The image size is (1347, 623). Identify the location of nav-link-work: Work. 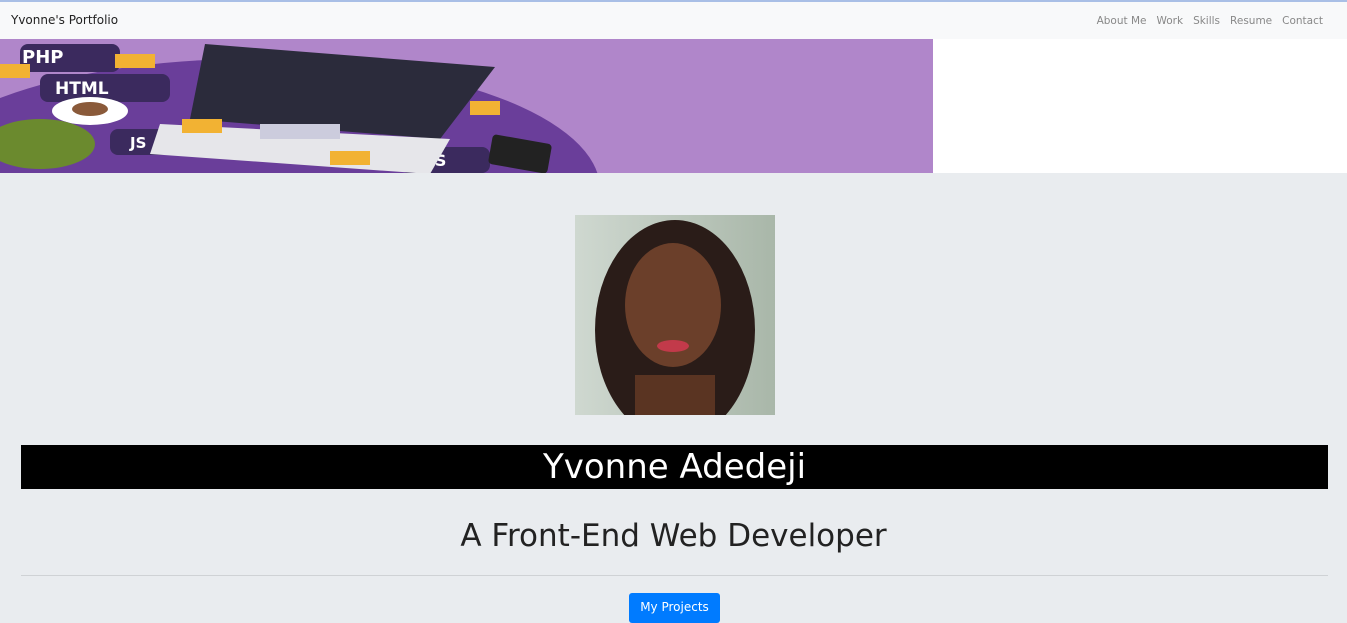
(1169, 21).